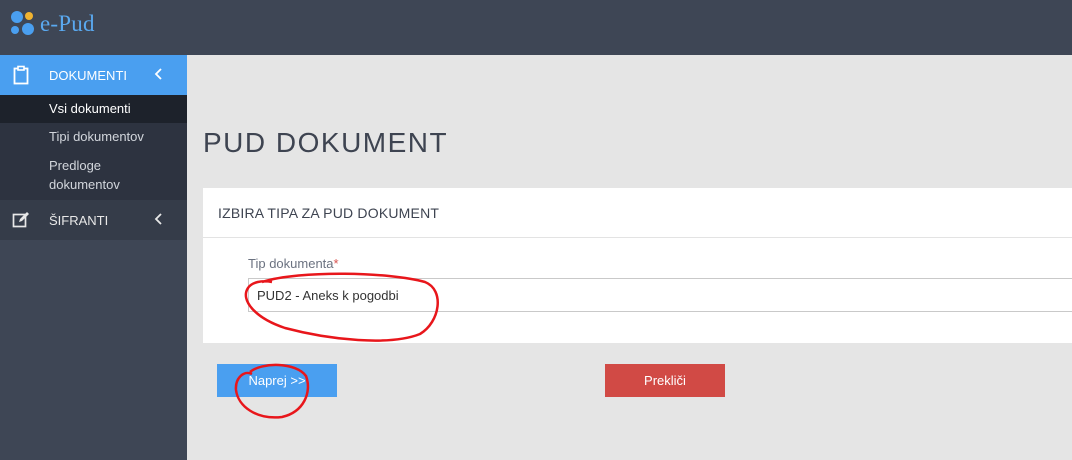 This screenshot has width=1072, height=460. What do you see at coordinates (665, 380) in the screenshot?
I see `cancel-button: Prekliči` at bounding box center [665, 380].